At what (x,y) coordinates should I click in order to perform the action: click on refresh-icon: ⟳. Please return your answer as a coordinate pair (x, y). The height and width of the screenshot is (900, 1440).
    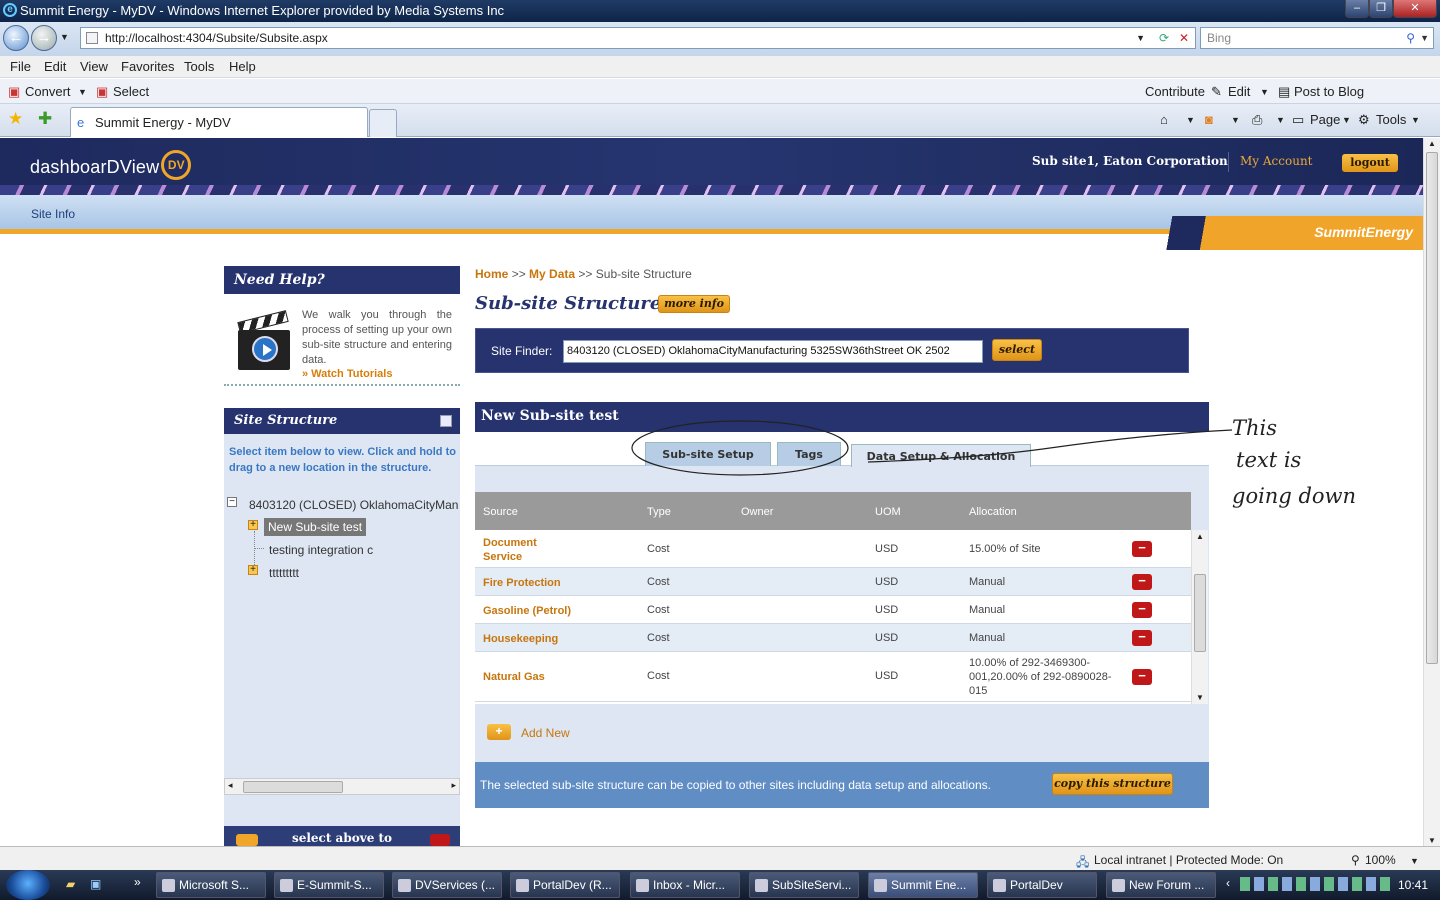
    Looking at the image, I should click on (1164, 38).